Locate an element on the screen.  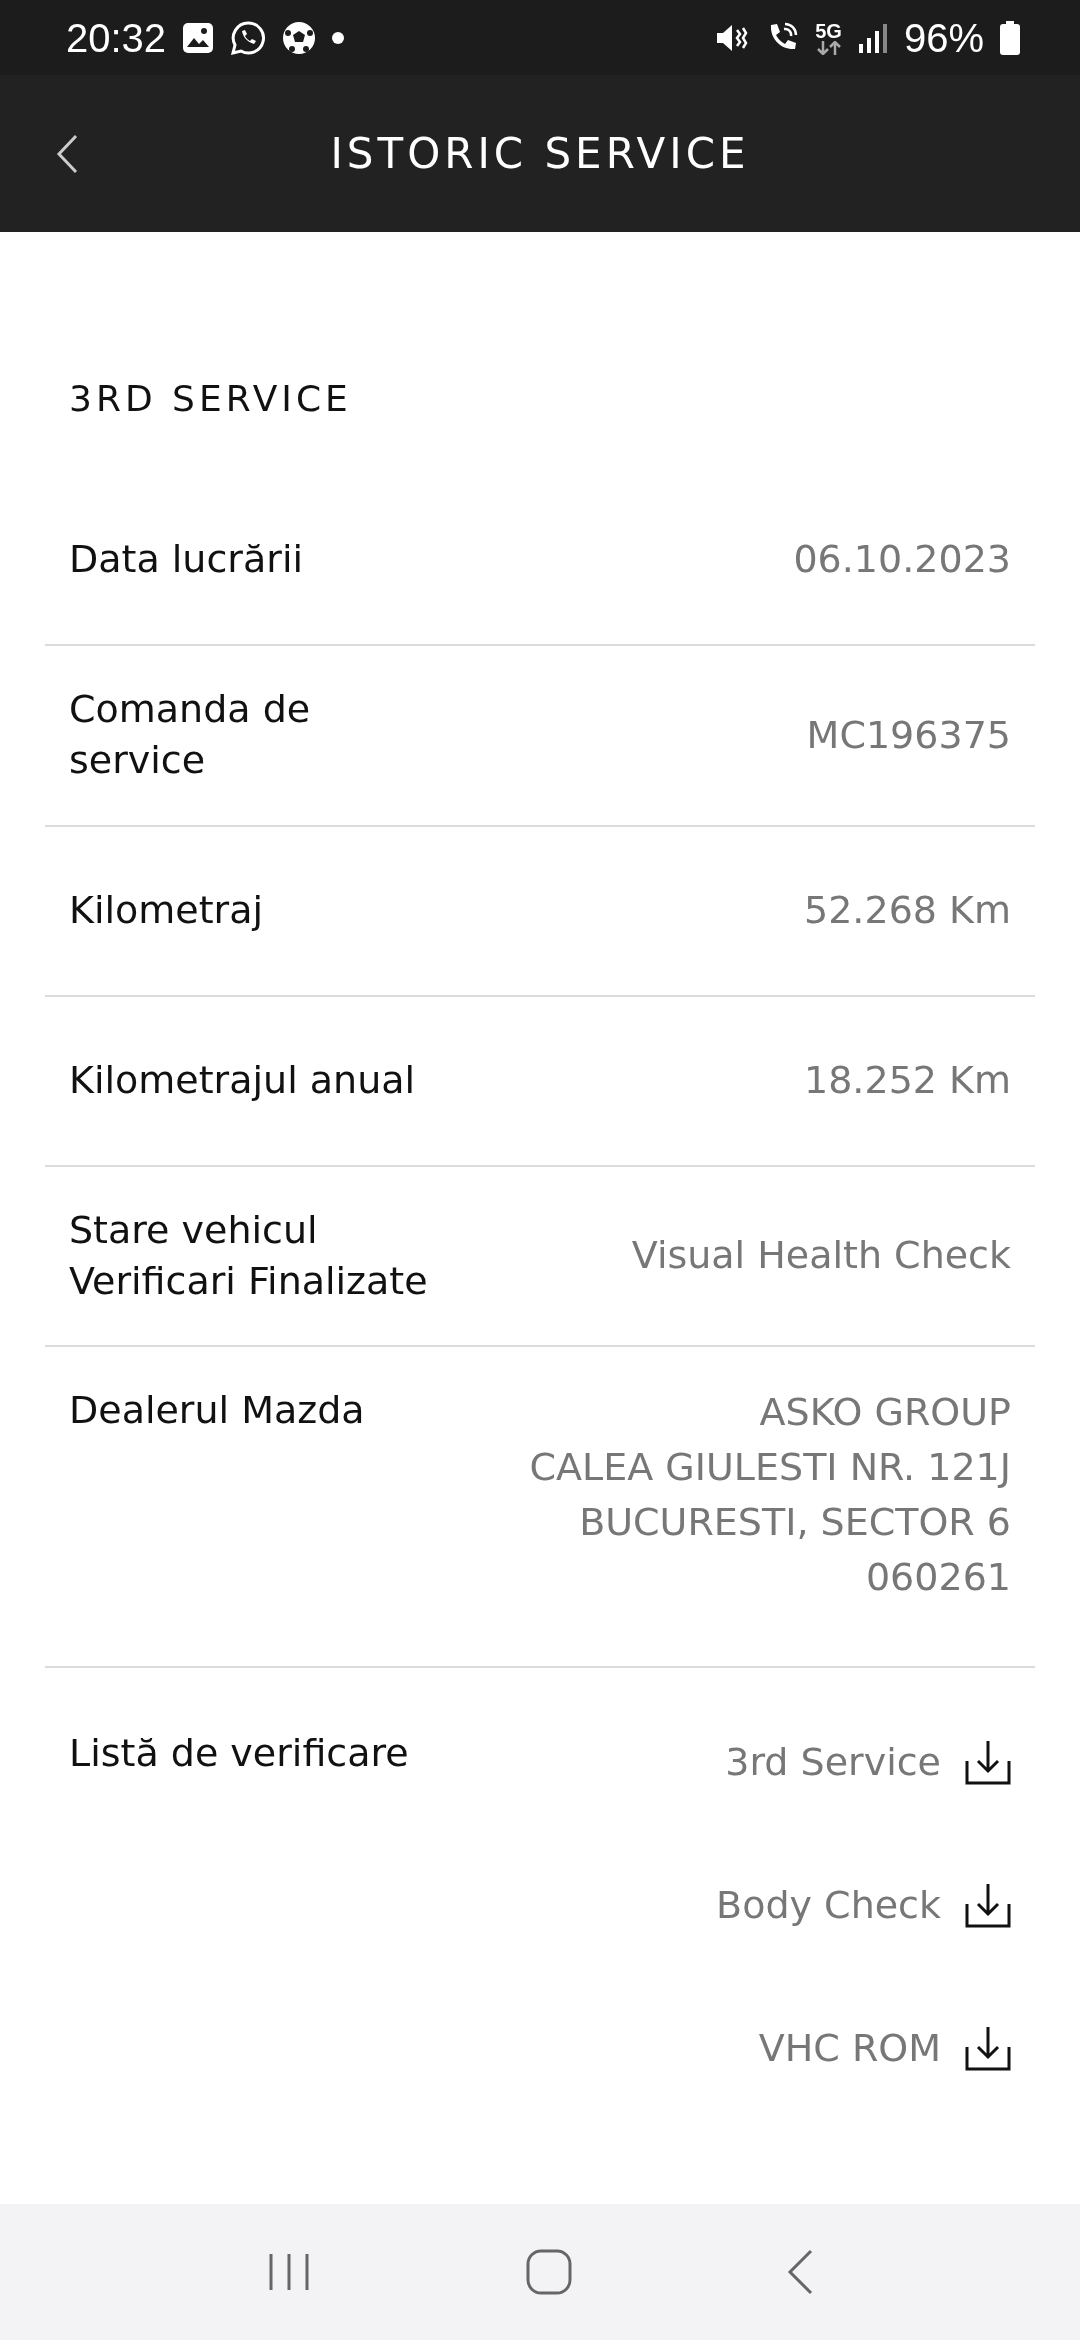
data-arrows-icon is located at coordinates (828, 47).